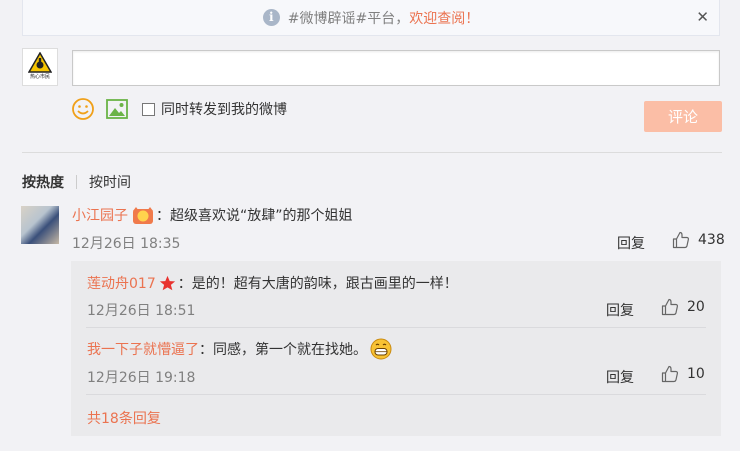  Describe the element at coordinates (271, 17) in the screenshot. I see `info-icon: i` at that location.